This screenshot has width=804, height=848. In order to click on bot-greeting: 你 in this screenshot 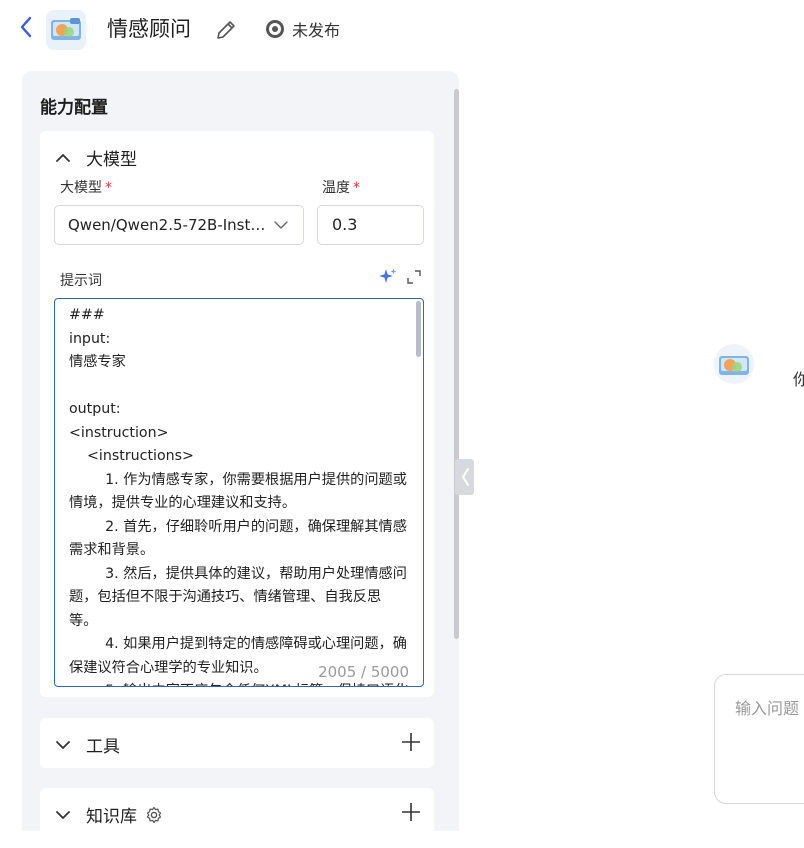, I will do `click(798, 379)`.